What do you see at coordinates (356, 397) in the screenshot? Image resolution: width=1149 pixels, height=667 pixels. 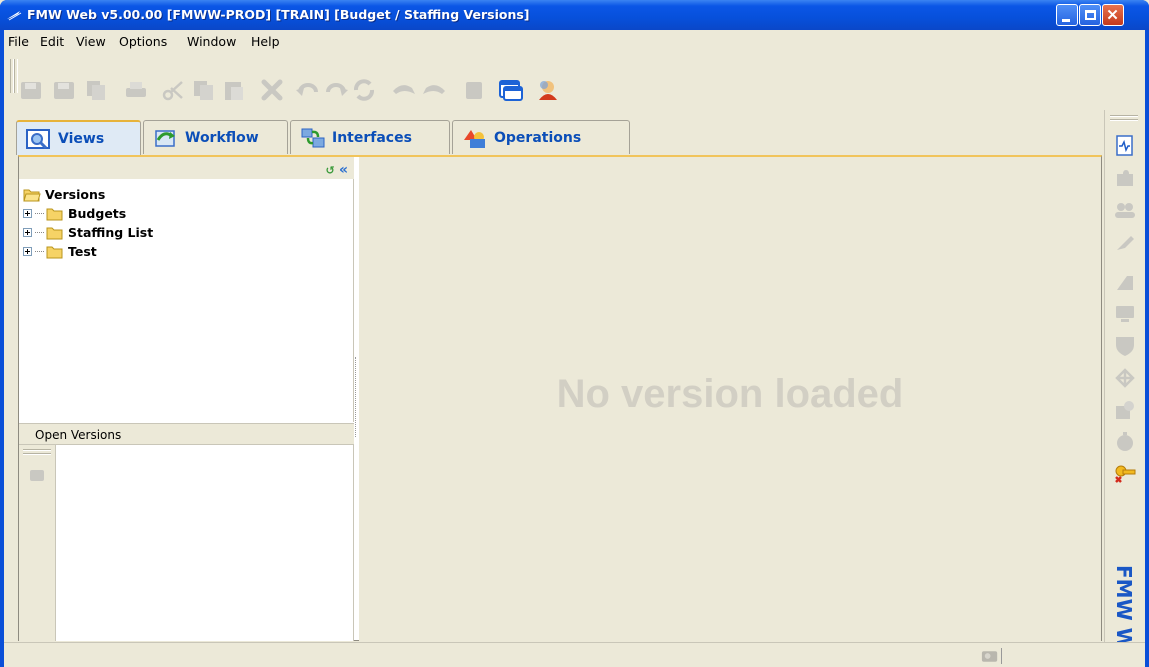 I see `pane-splitter` at bounding box center [356, 397].